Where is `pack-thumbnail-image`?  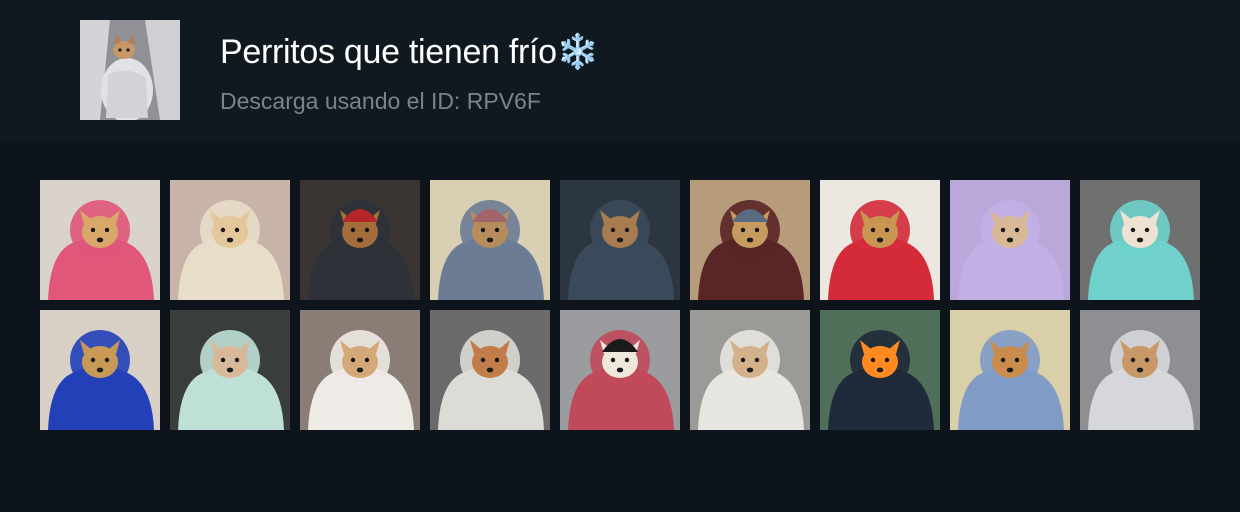 pack-thumbnail-image is located at coordinates (130, 70).